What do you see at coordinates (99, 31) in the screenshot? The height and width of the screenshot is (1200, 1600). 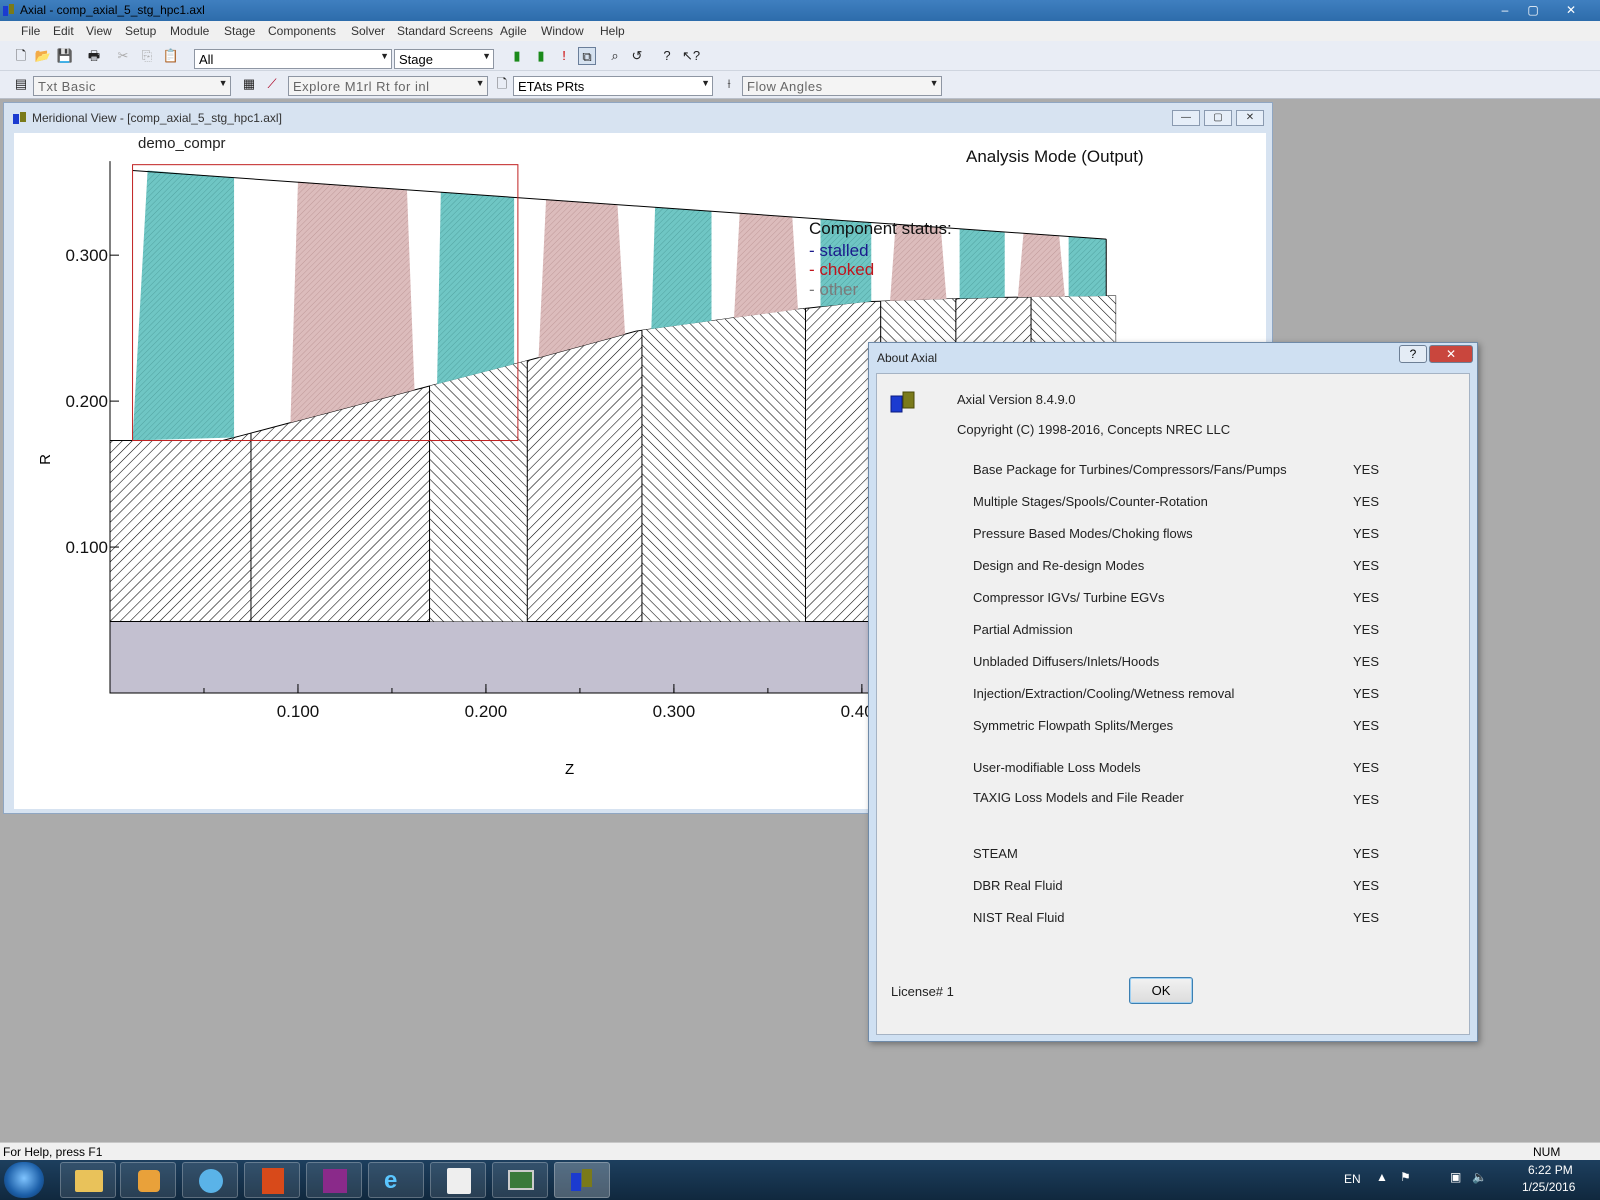 I see `menu-view: View` at bounding box center [99, 31].